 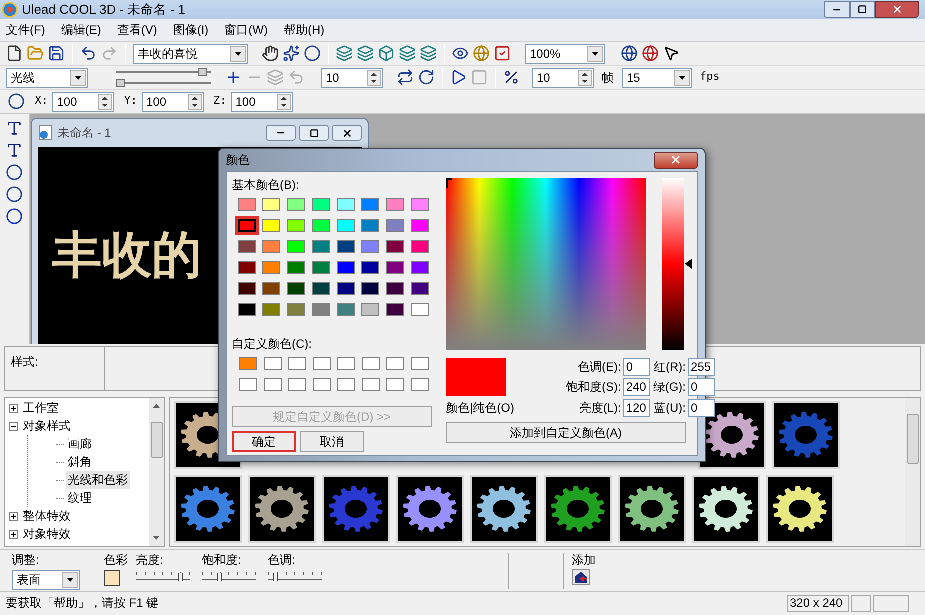 What do you see at coordinates (14, 53) in the screenshot?
I see `new-file-icon` at bounding box center [14, 53].